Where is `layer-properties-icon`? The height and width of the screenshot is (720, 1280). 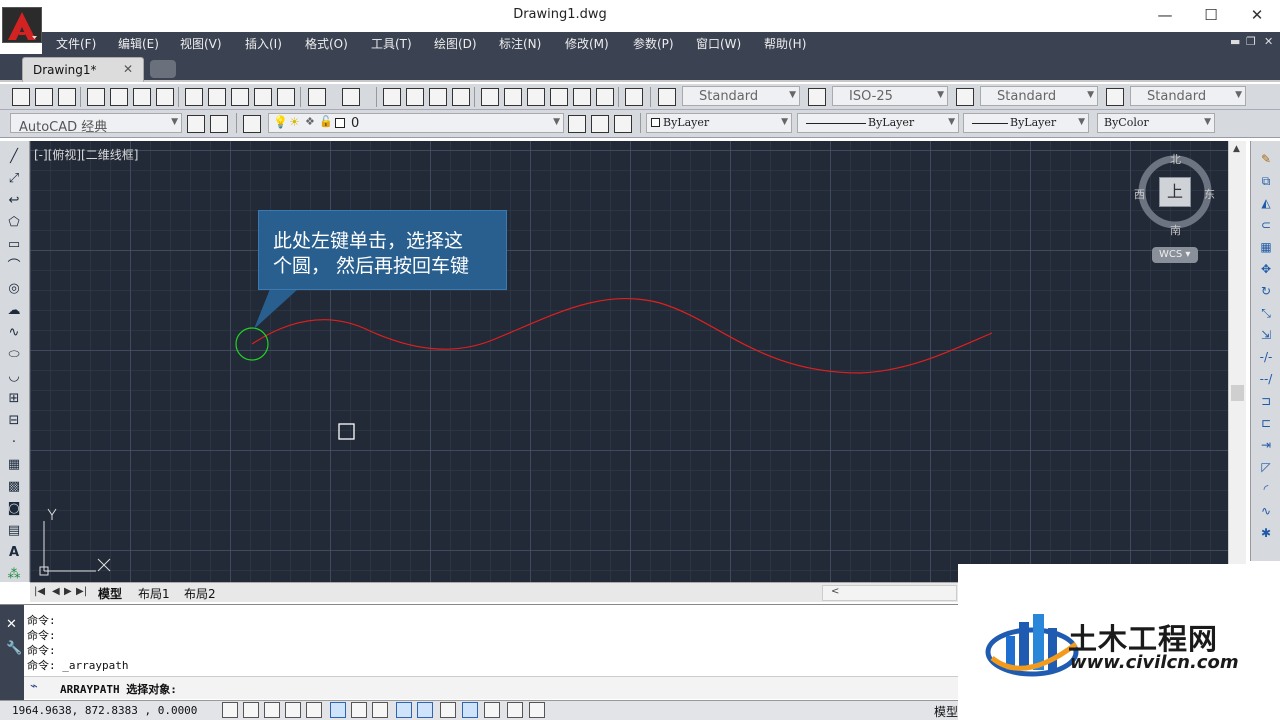 layer-properties-icon is located at coordinates (252, 124).